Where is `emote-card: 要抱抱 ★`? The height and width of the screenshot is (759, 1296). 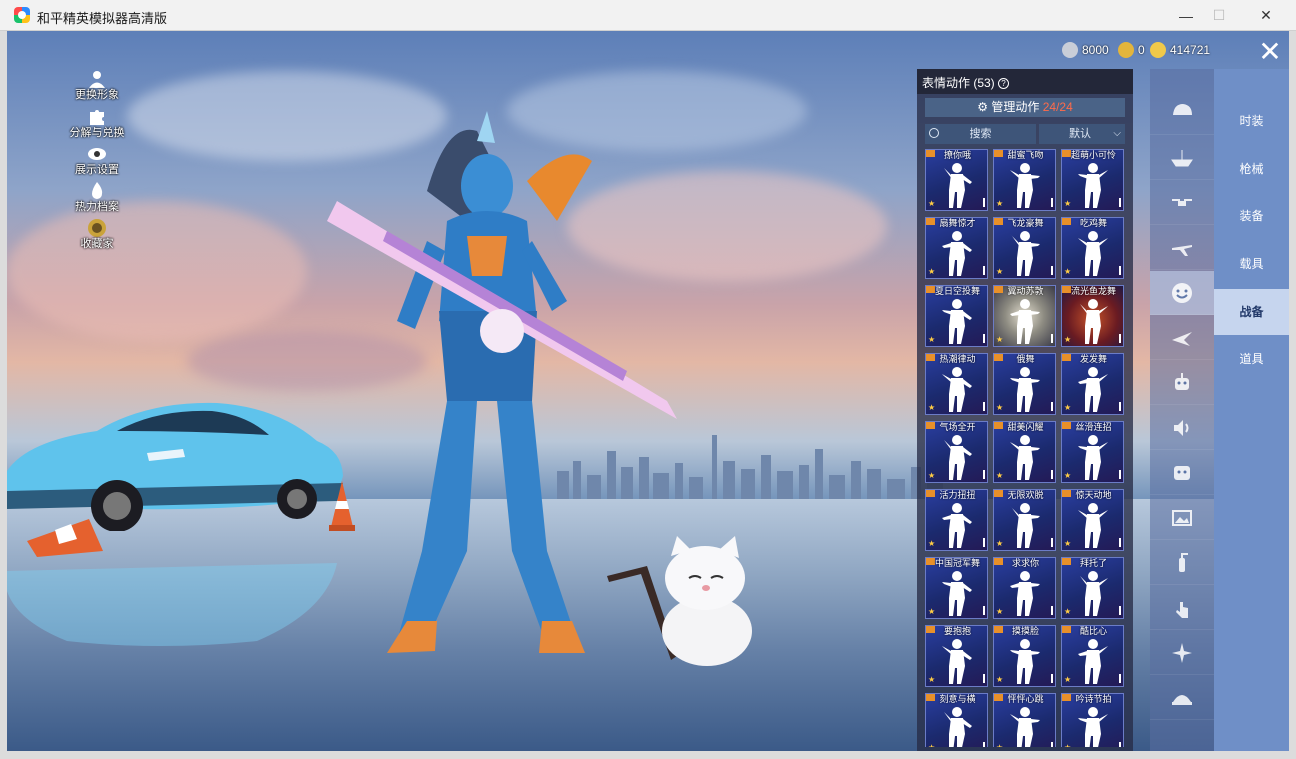
emote-card: 要抱抱 ★ is located at coordinates (956, 656).